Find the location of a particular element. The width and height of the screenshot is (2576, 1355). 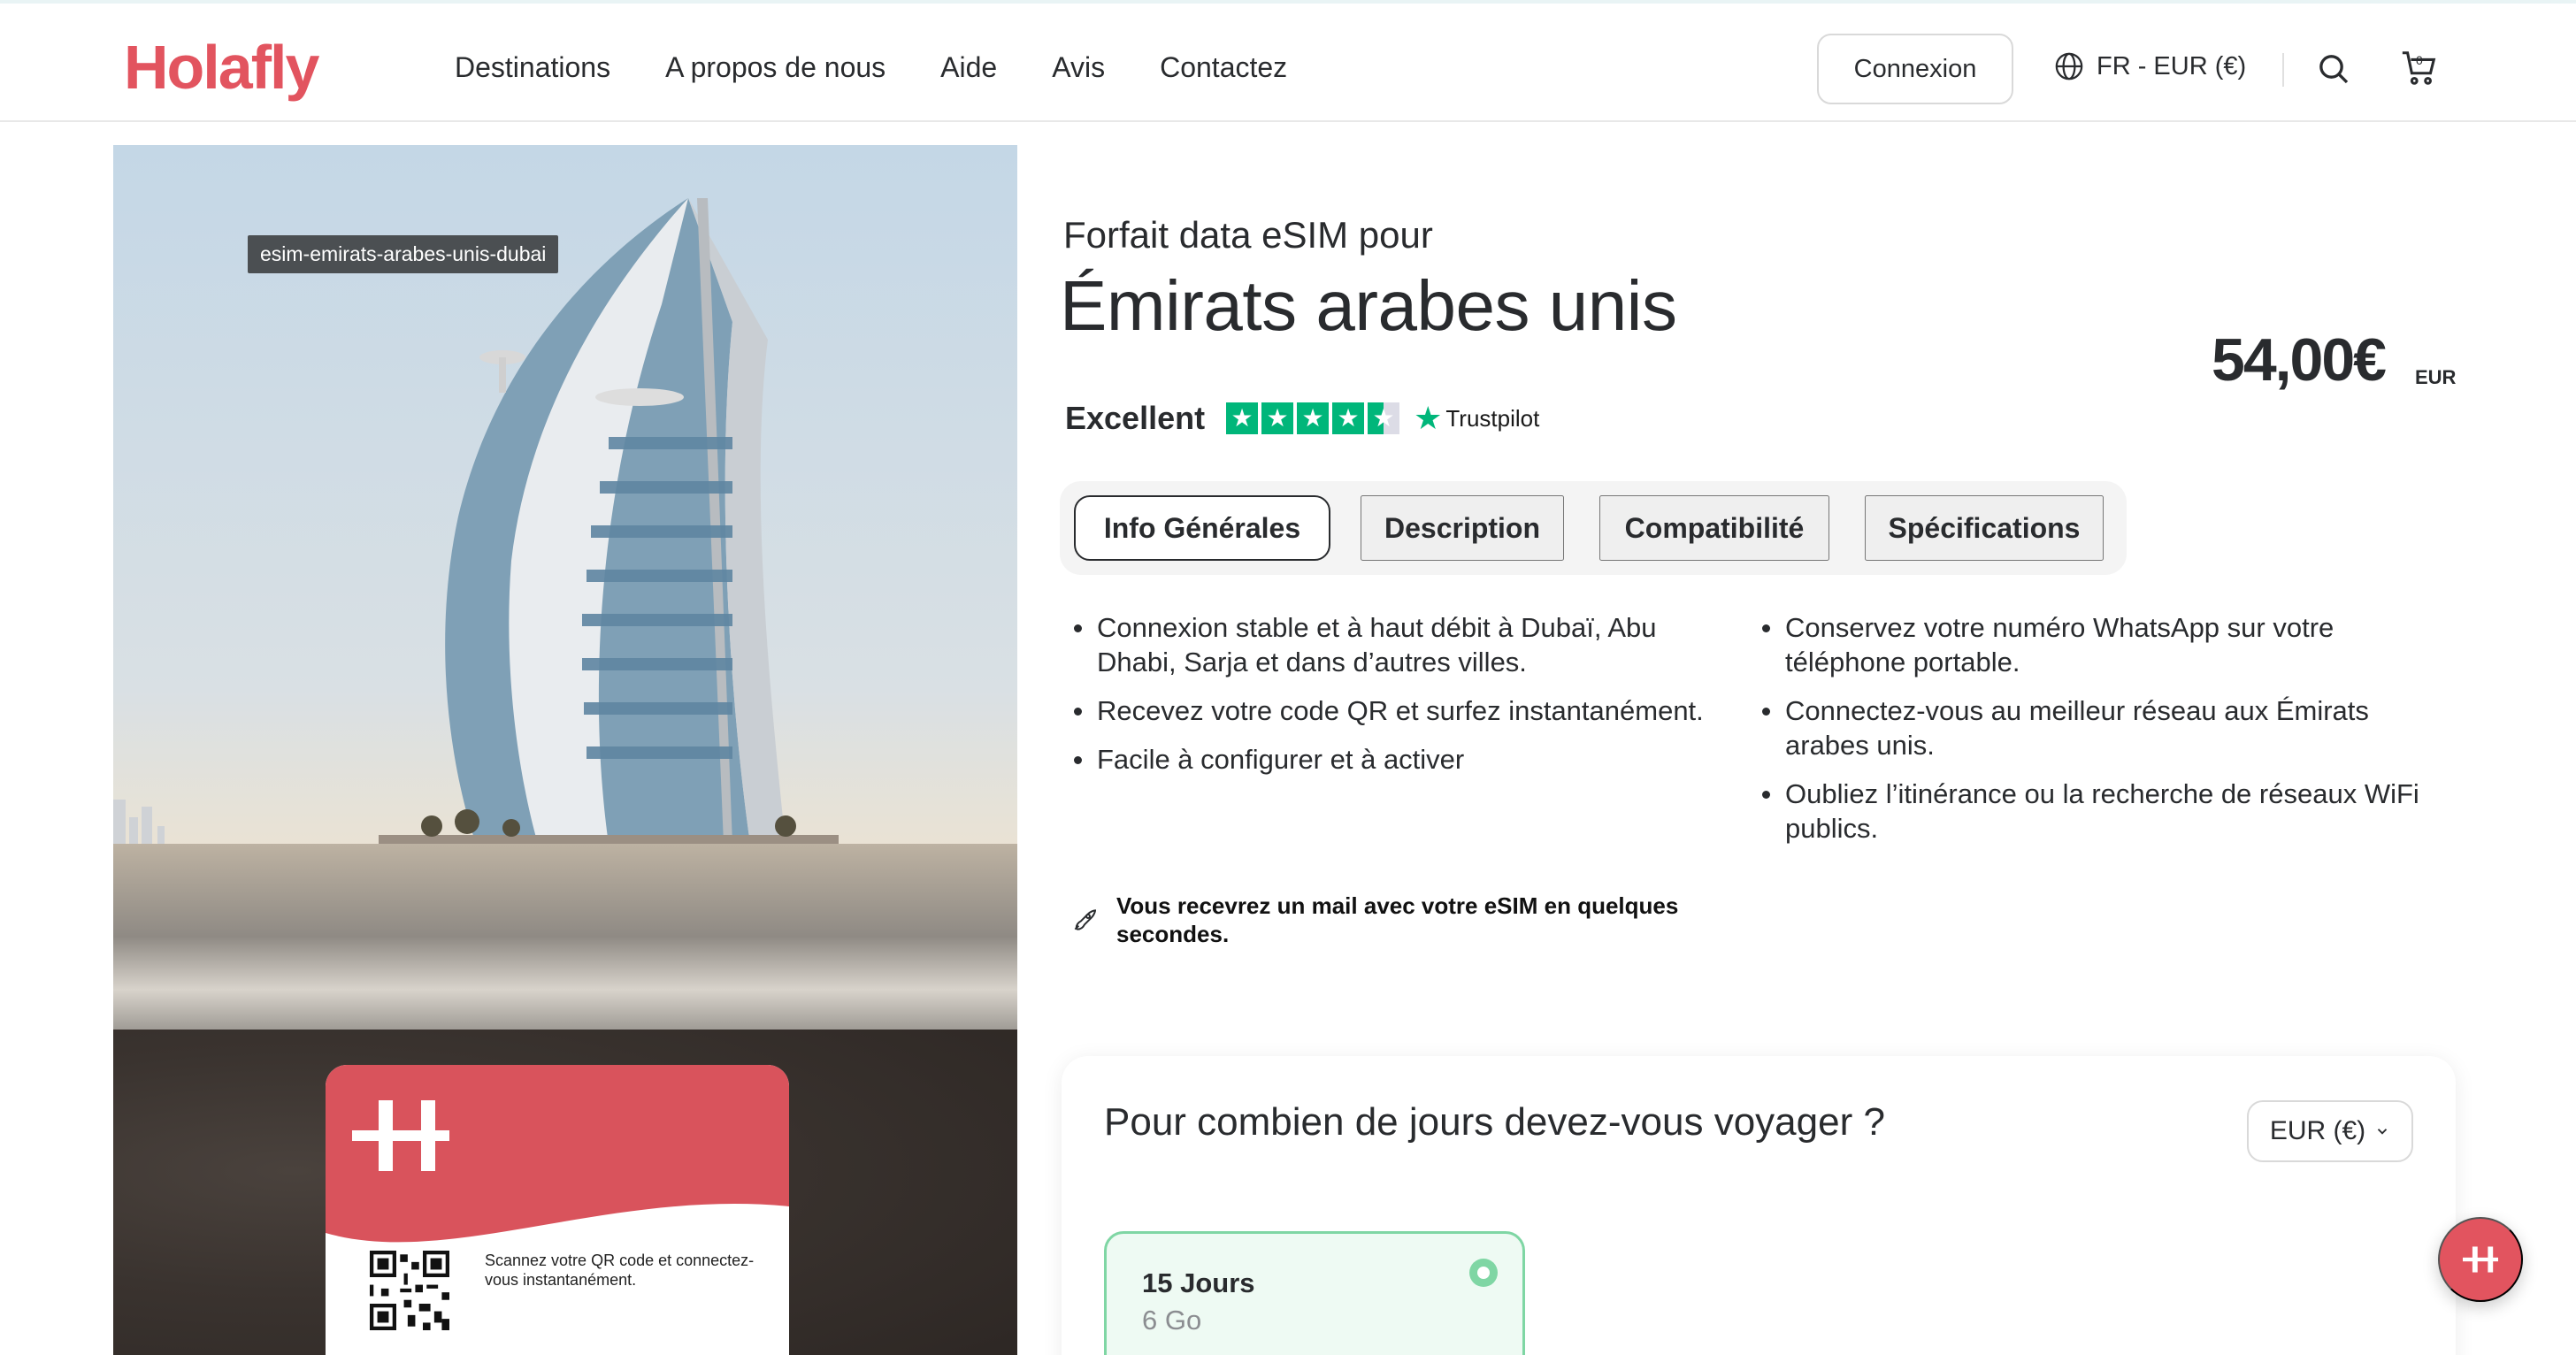

login-button: Connexion is located at coordinates (1915, 69).